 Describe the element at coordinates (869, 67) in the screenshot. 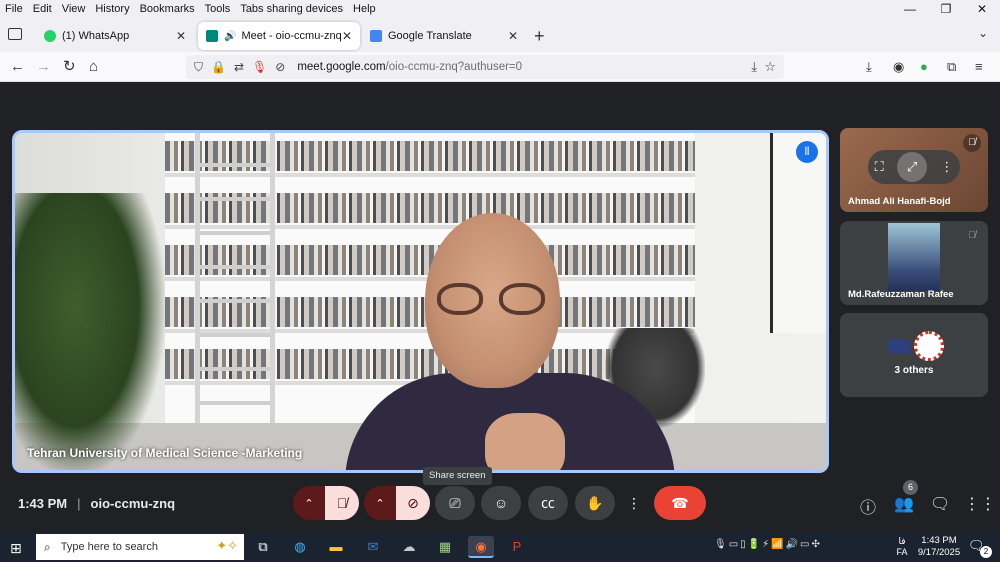

I see `downloads-icon: ⤓` at that location.